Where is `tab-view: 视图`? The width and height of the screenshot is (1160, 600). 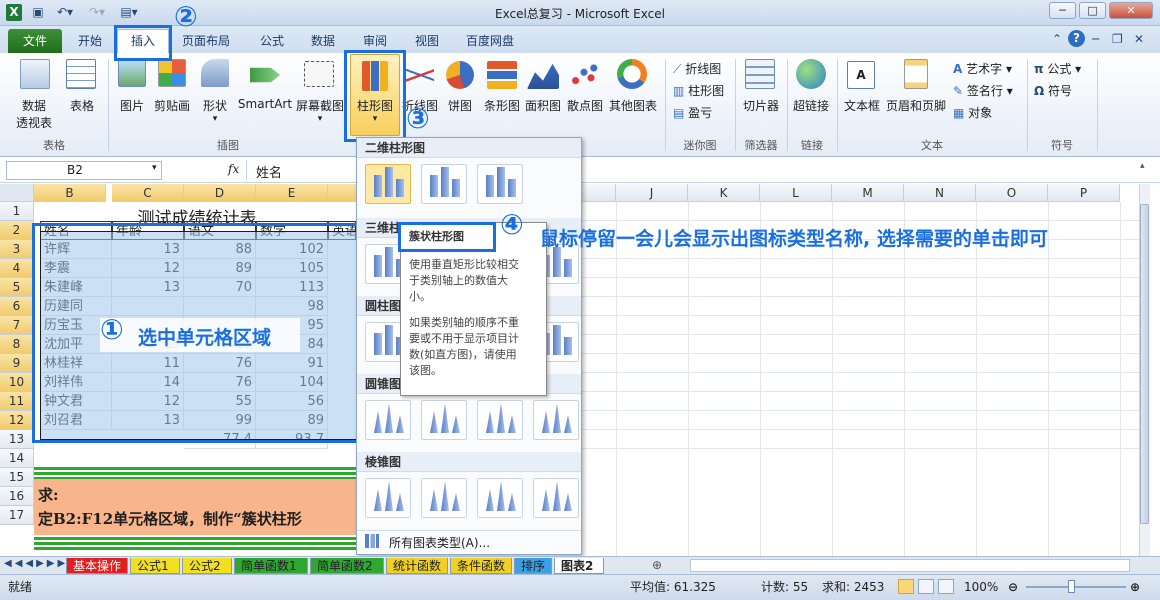 tab-view: 视图 is located at coordinates (427, 40).